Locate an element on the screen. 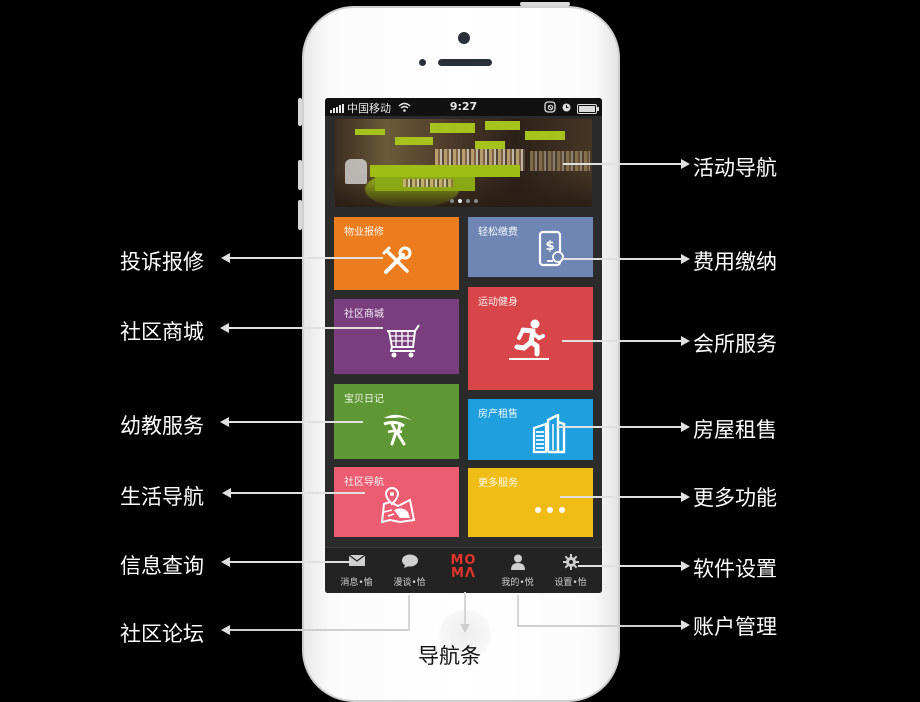 The height and width of the screenshot is (702, 920). callout-navigation-bar: 导航条 is located at coordinates (449, 656).